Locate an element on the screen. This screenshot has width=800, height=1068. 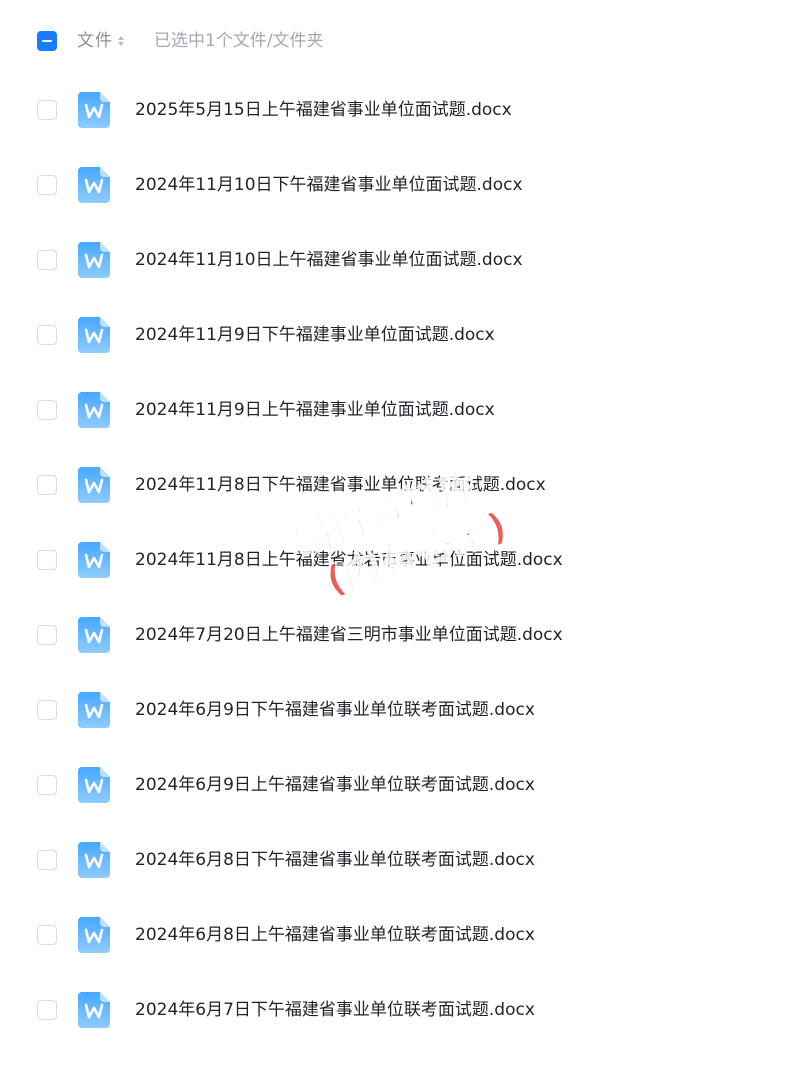
file-row-1: 2025年5月15日上午福建省事业单位面试题.docx is located at coordinates (400, 109).